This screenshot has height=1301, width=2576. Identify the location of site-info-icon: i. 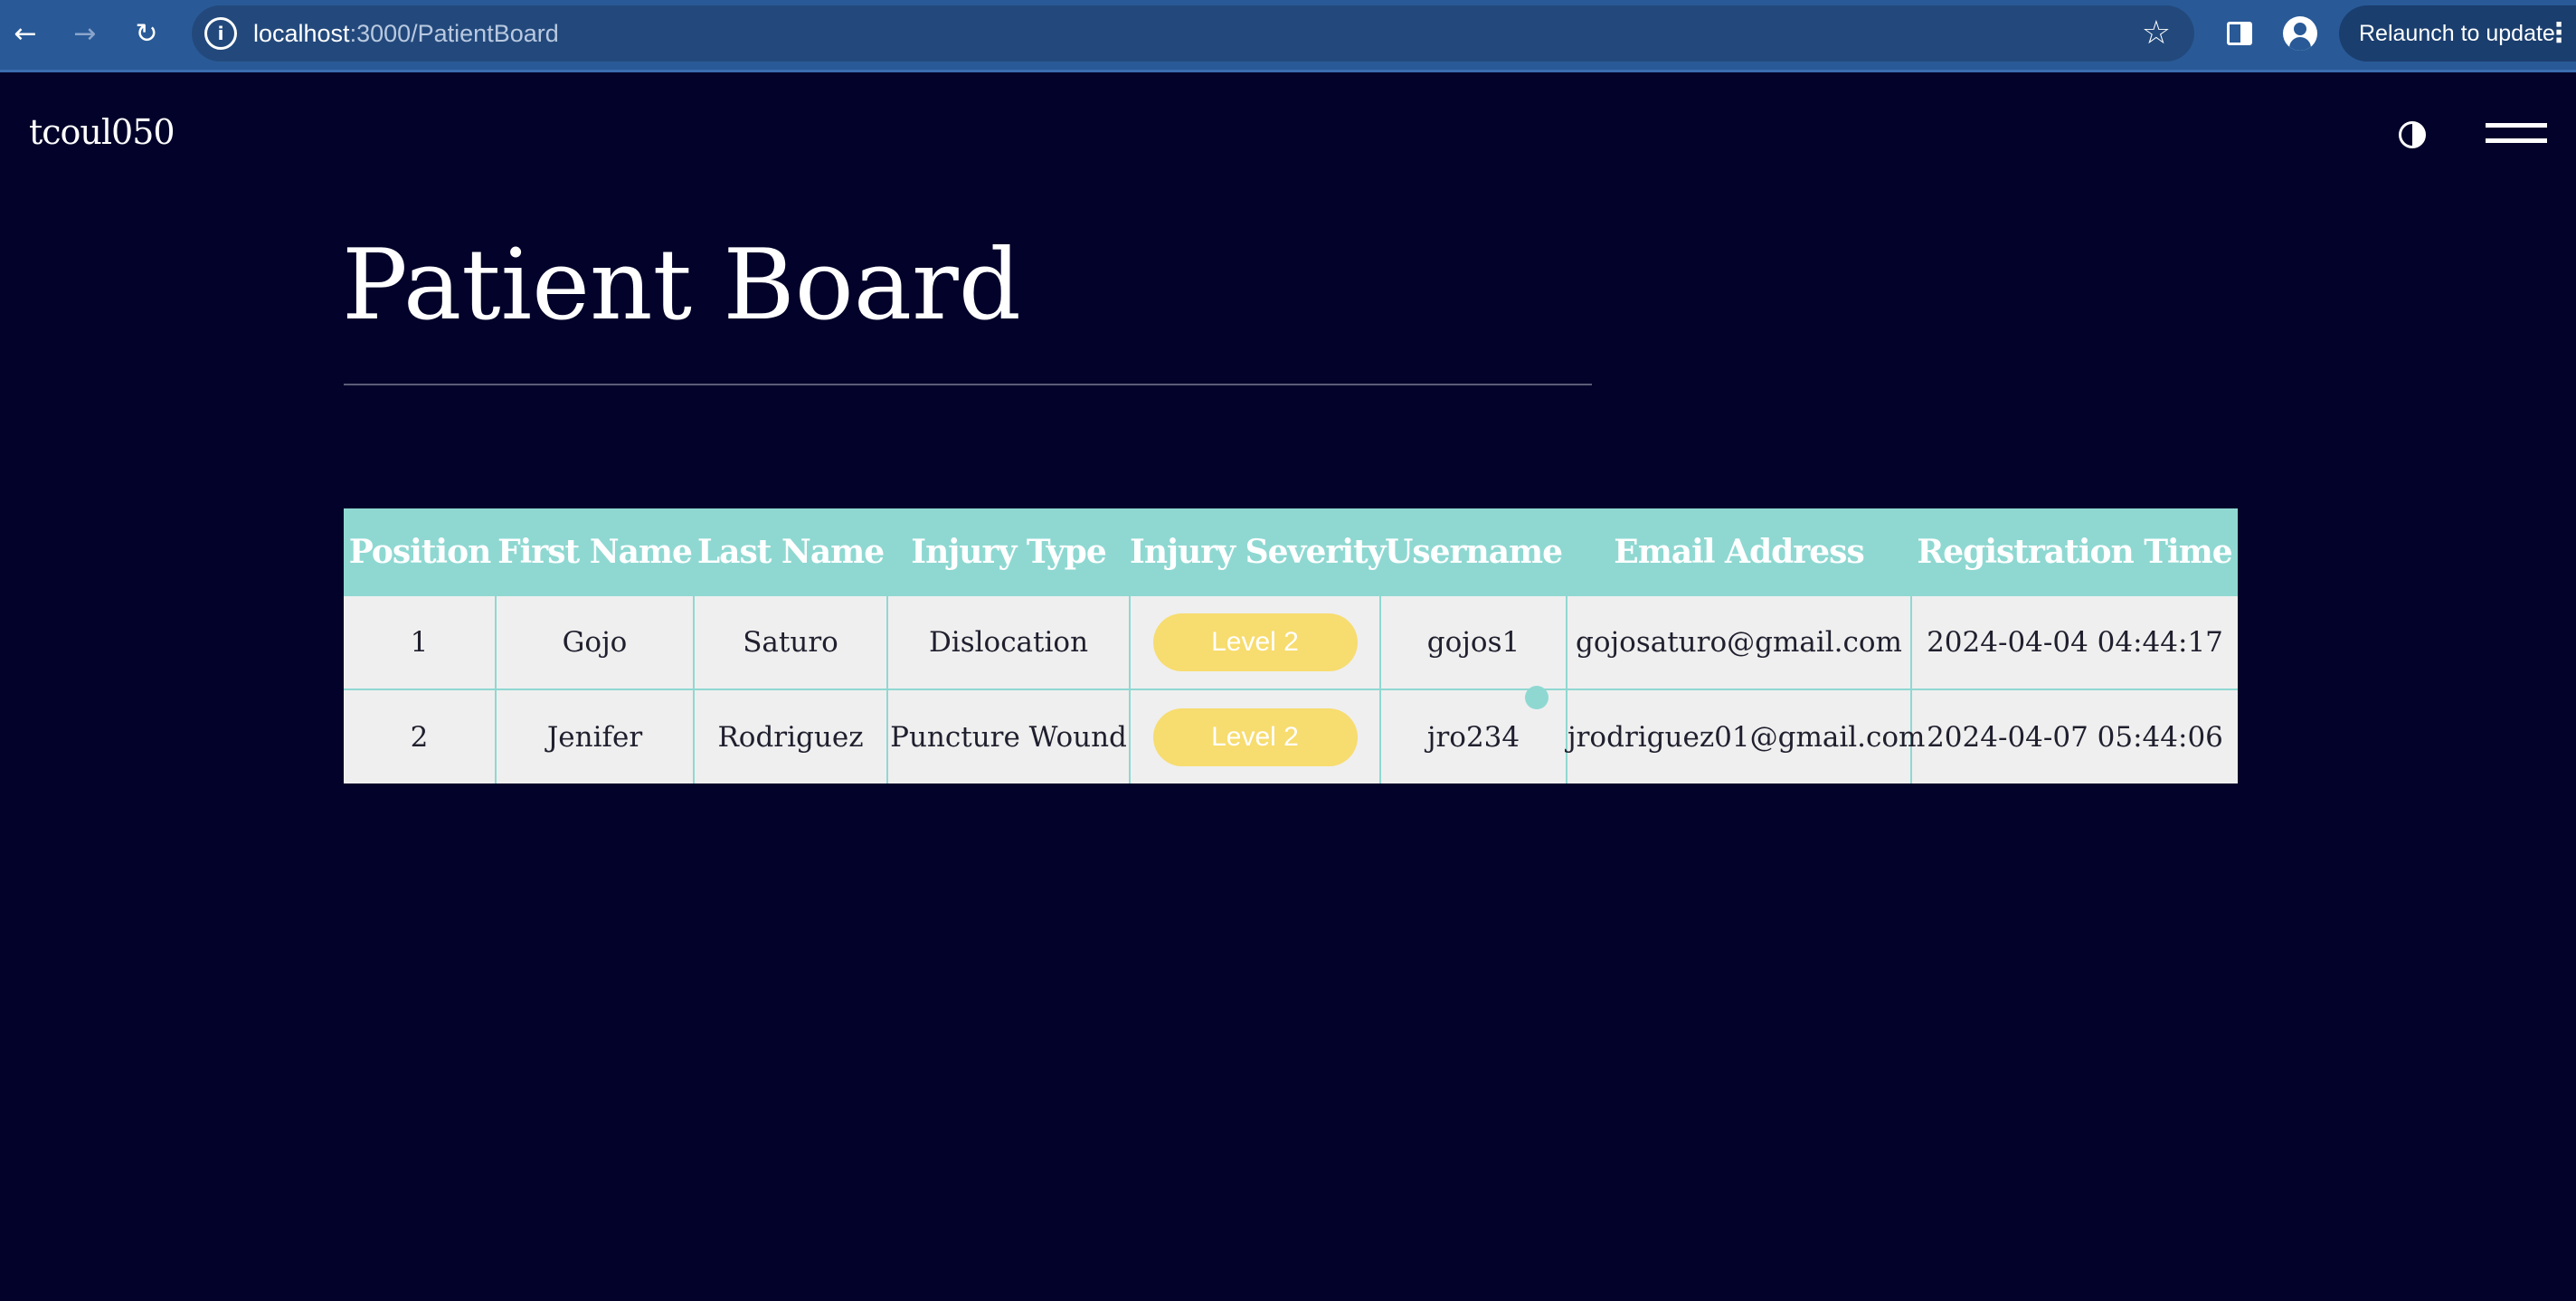
(220, 33).